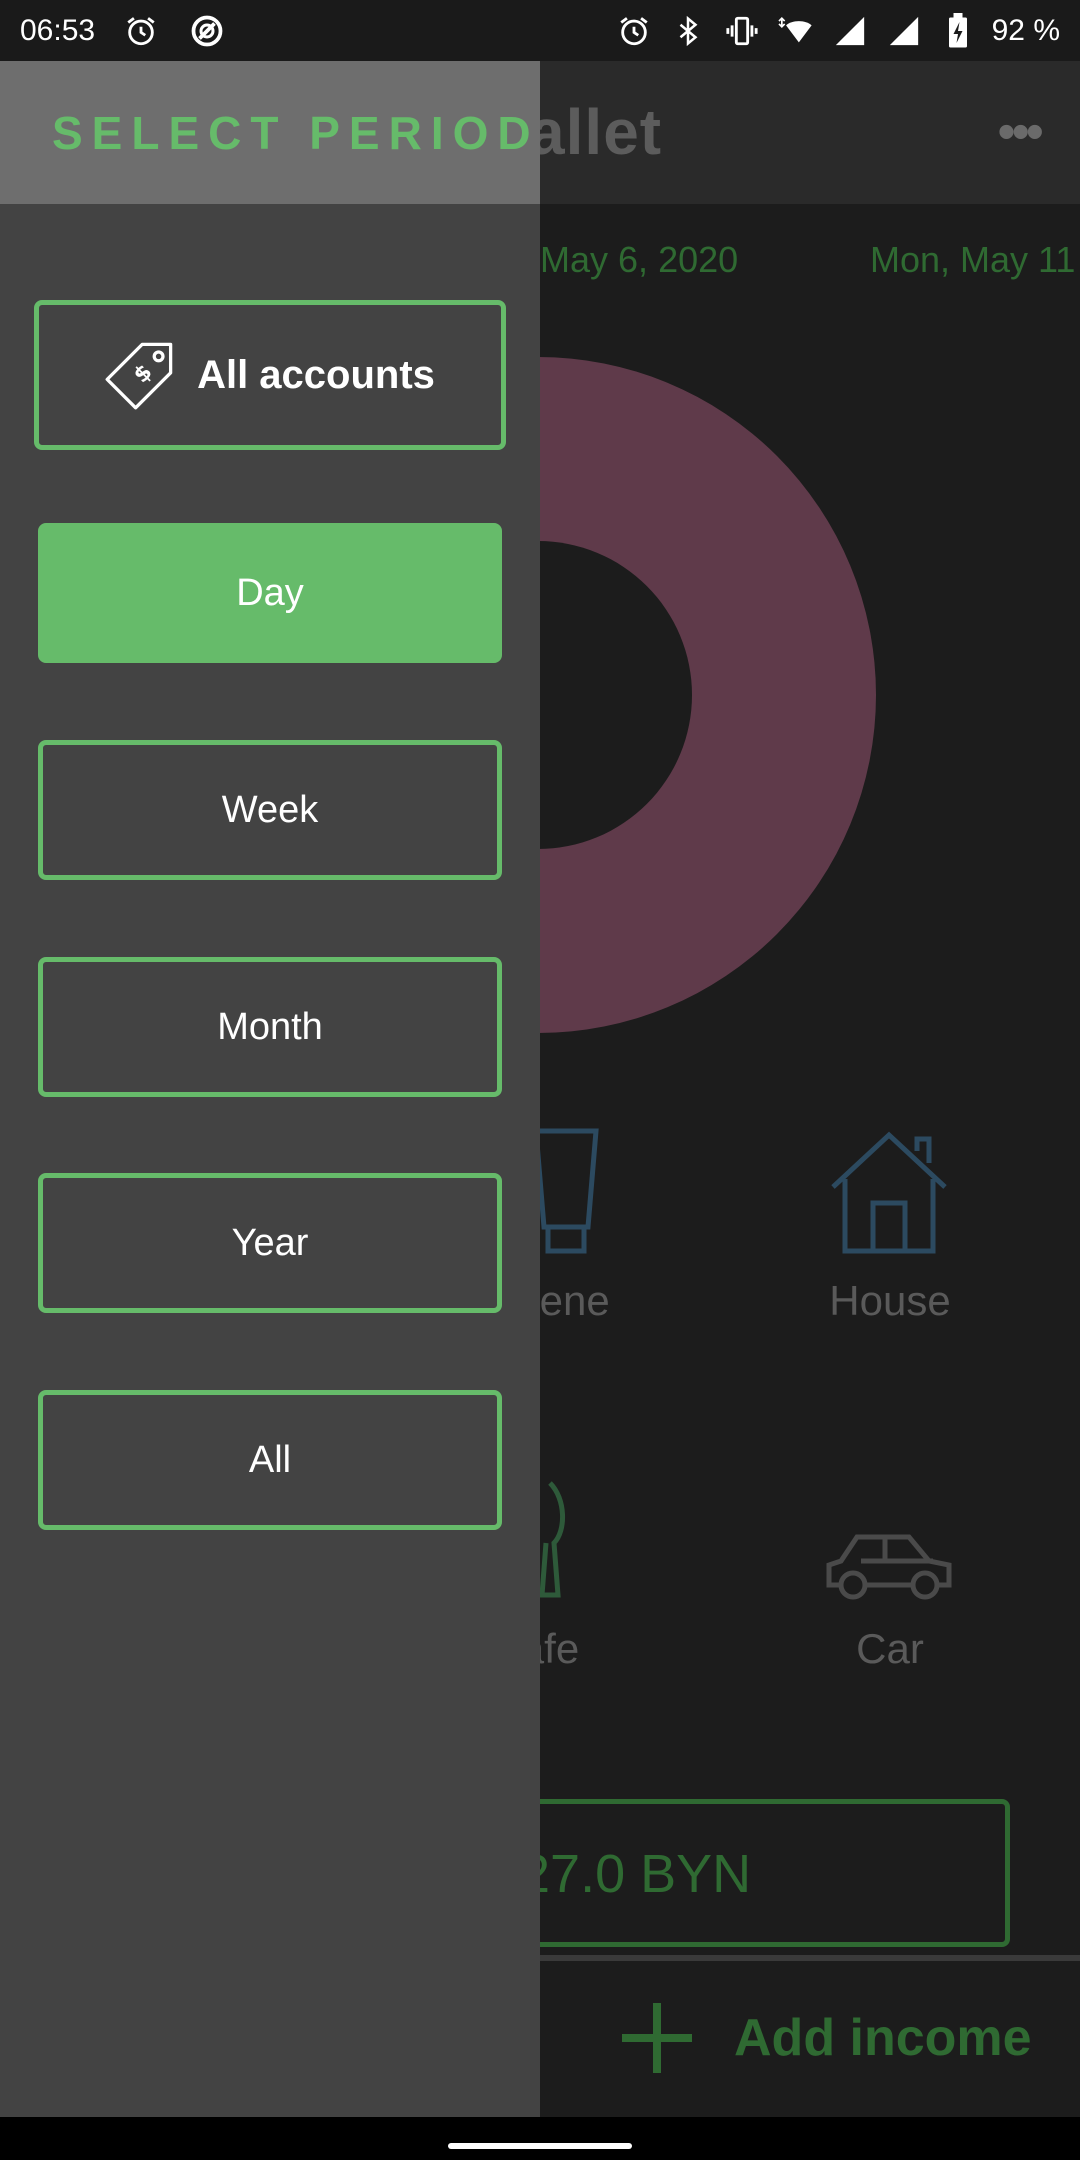 The height and width of the screenshot is (2160, 1080). I want to click on all-accounts-button: $ All accounts, so click(270, 375).